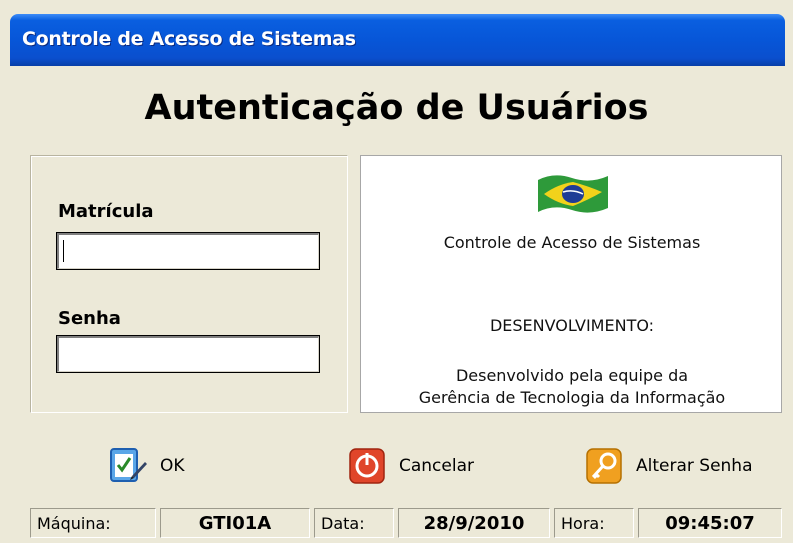 This screenshot has width=793, height=543. Describe the element at coordinates (172, 466) in the screenshot. I see `ok-label: OK` at that location.